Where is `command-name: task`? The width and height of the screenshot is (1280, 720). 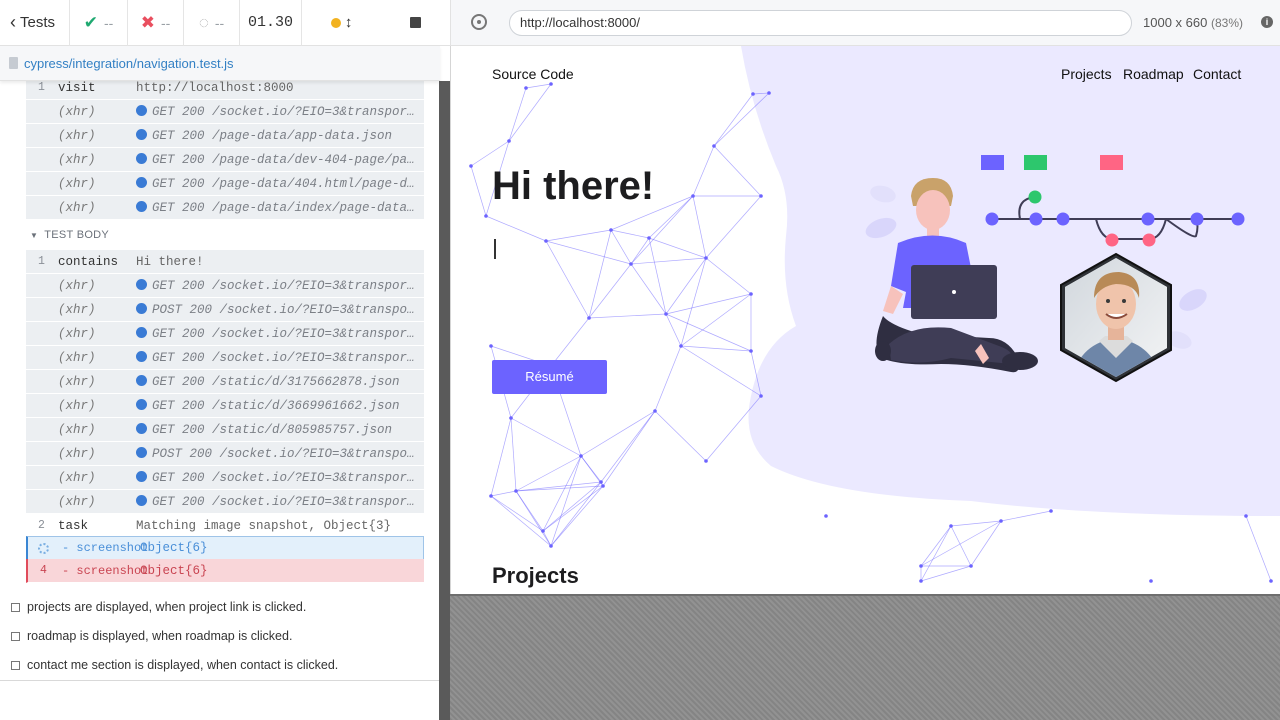 command-name: task is located at coordinates (73, 525).